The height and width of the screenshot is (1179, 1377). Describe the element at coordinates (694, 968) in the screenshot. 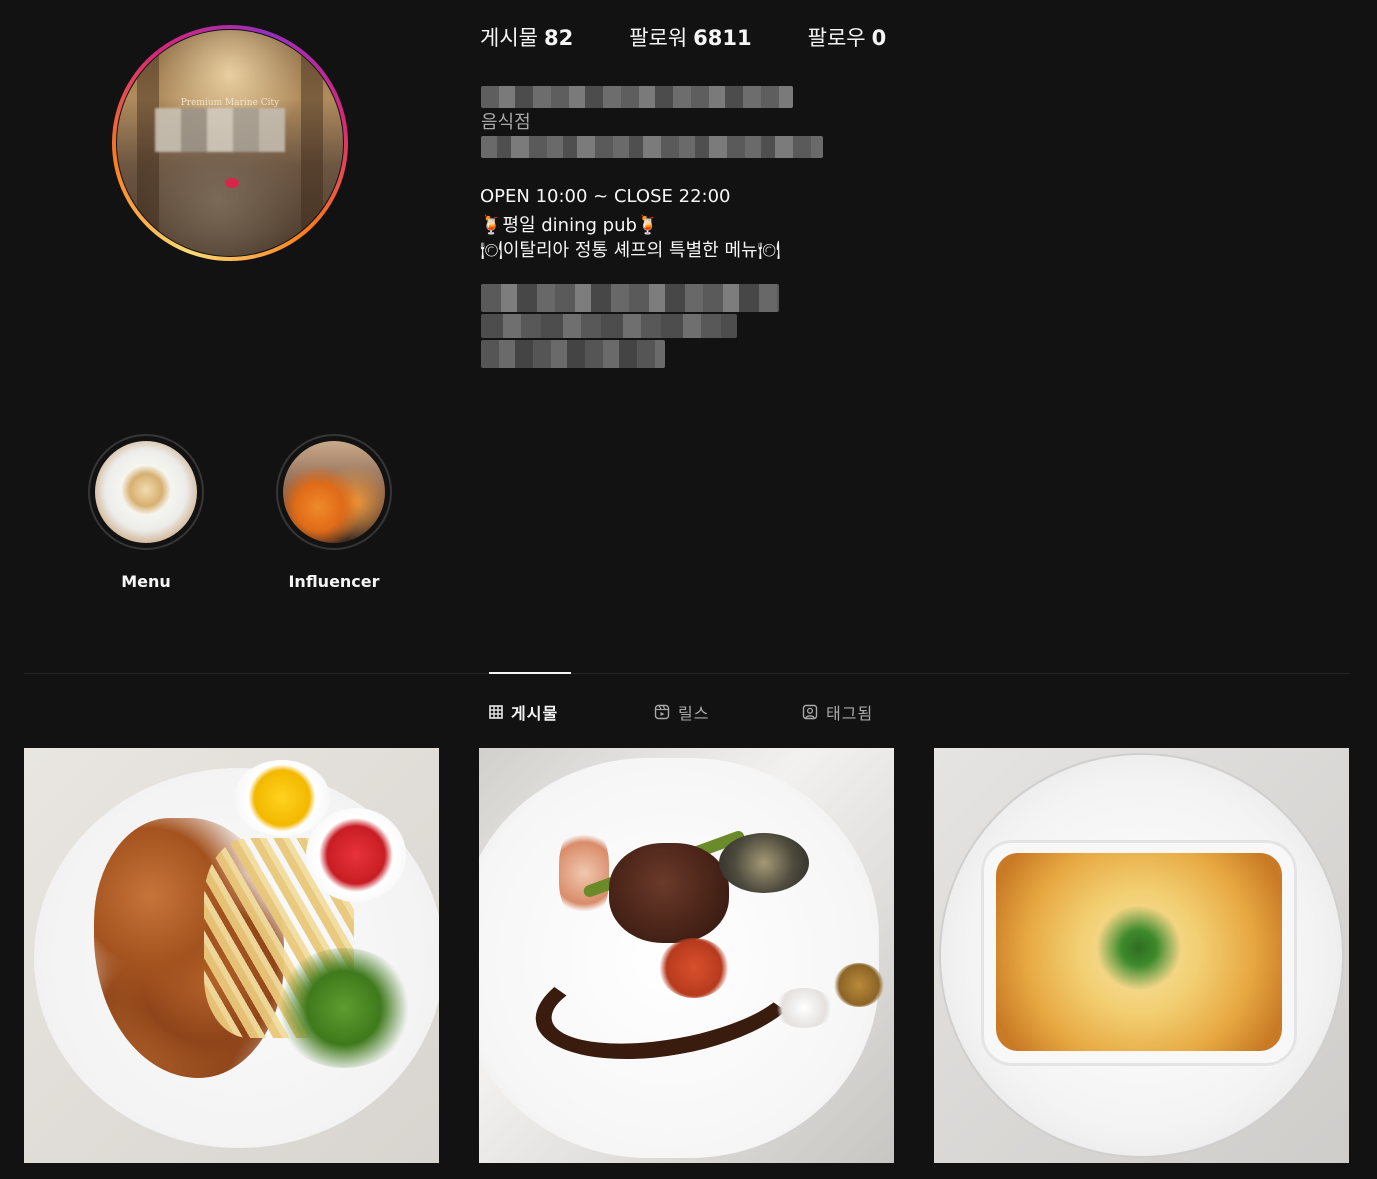

I see `tomato-relish` at that location.